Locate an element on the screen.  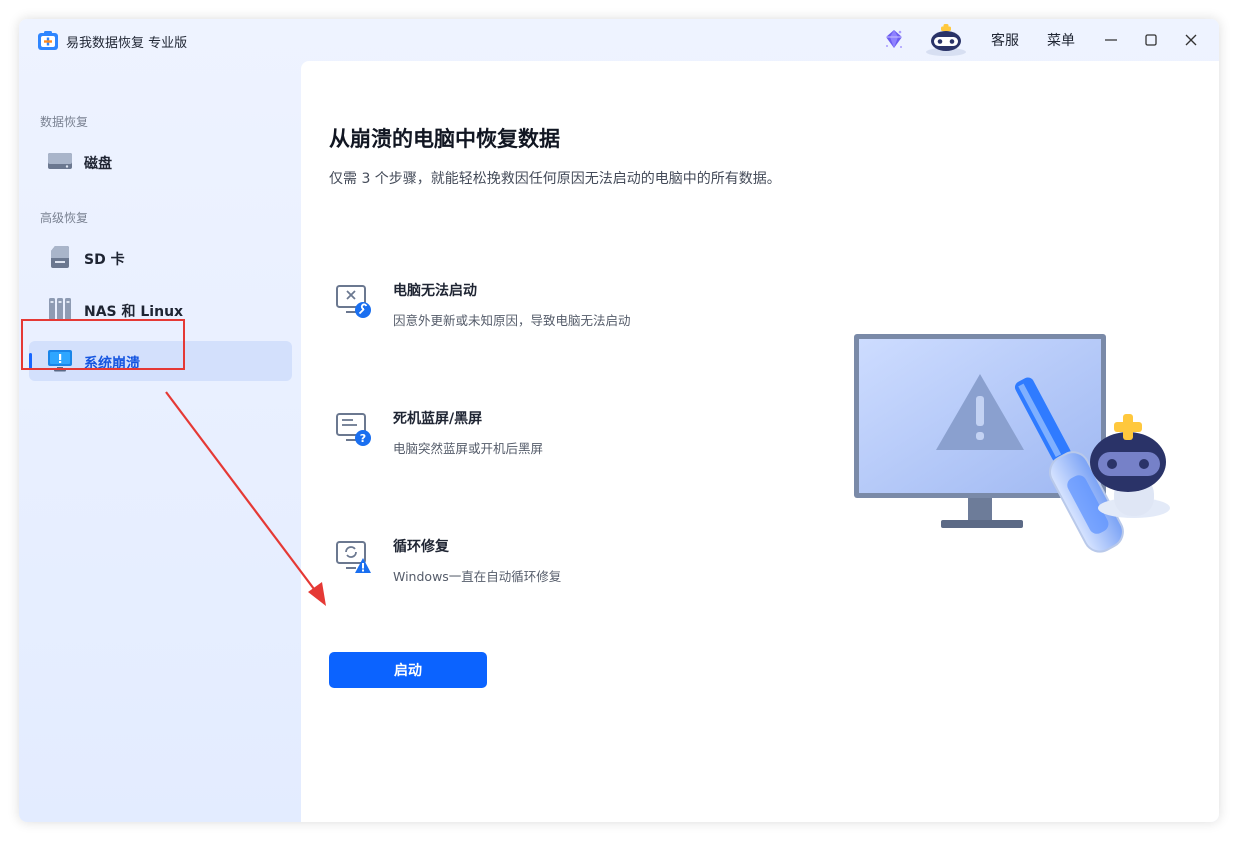
minimize-icon is located at coordinates (1111, 40).